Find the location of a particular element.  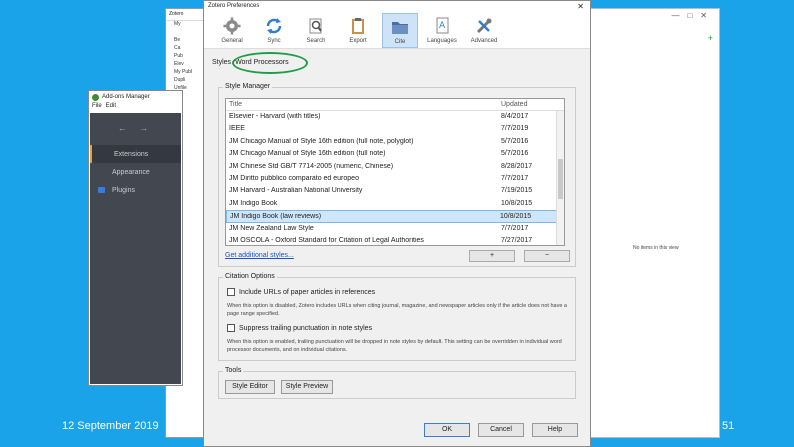

tab-export: Export is located at coordinates (358, 30).